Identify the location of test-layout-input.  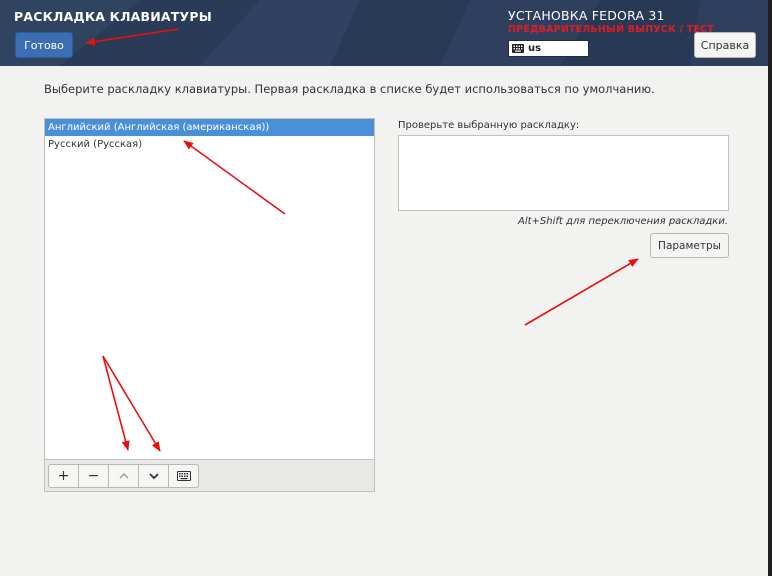
(563, 173).